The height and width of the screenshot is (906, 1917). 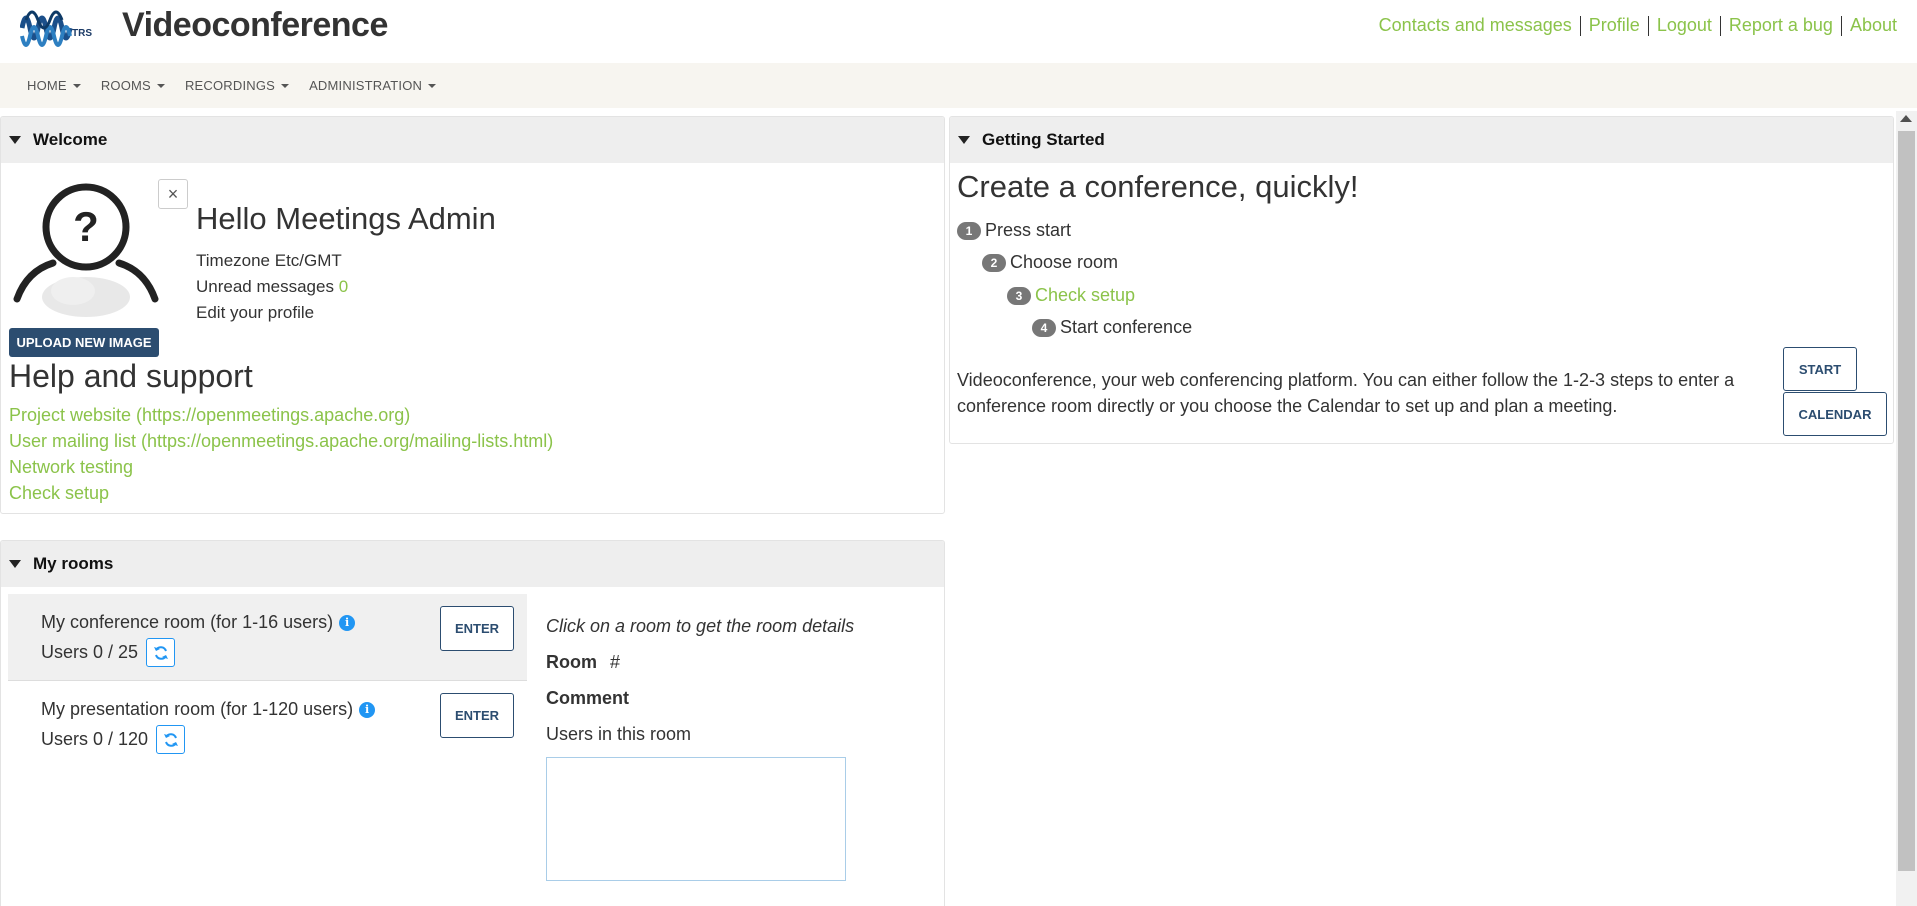 What do you see at coordinates (571, 662) in the screenshot?
I see `room-field-label: Room` at bounding box center [571, 662].